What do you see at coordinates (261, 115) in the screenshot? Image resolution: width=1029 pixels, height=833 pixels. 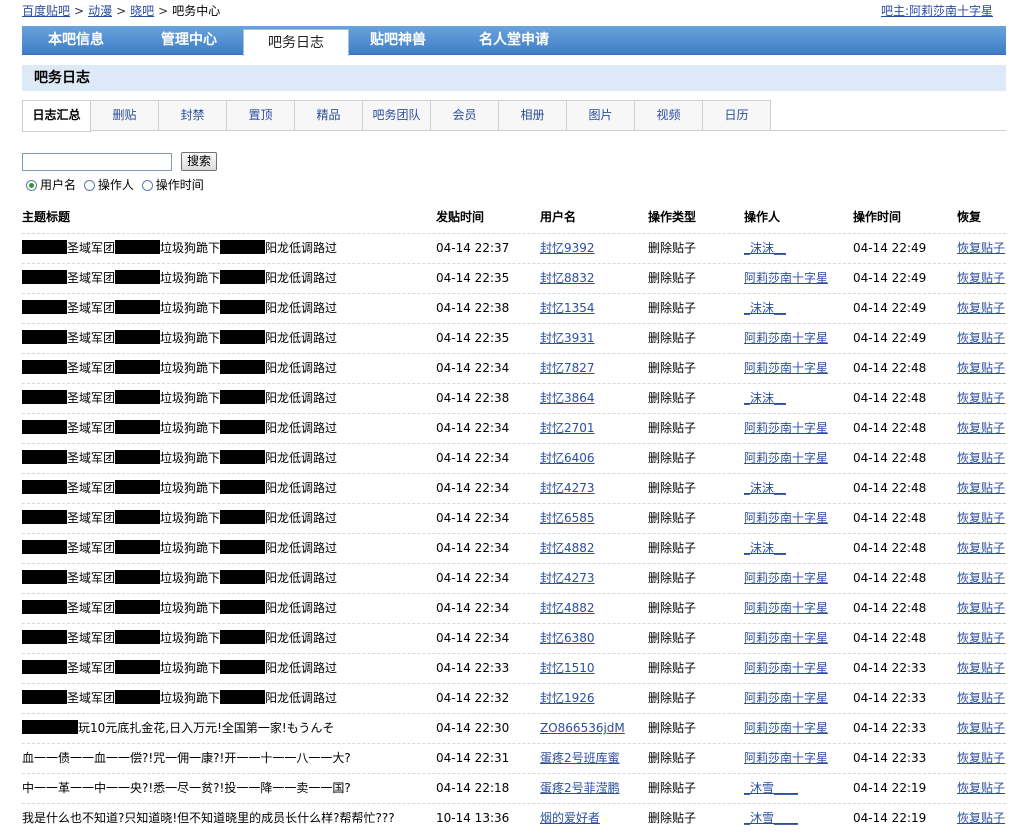 I see `sub-tab-pin: 置顶` at bounding box center [261, 115].